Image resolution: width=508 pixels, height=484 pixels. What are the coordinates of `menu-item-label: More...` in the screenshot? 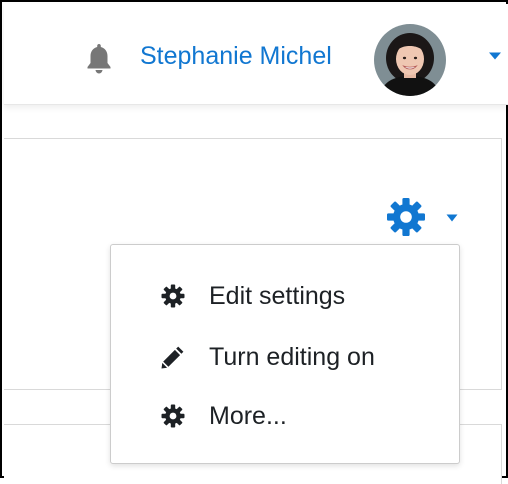 It's located at (248, 416).